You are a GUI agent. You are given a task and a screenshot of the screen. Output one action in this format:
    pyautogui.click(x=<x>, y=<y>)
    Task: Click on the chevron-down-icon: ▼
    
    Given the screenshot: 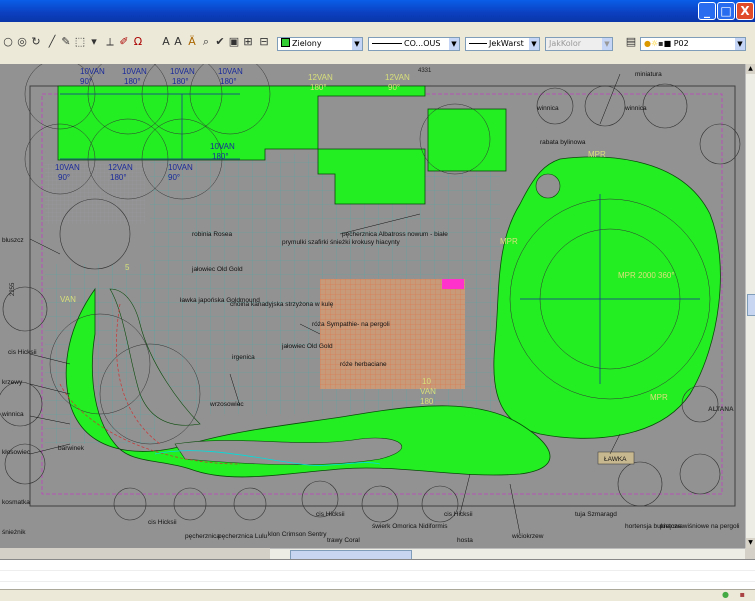 What is the action you would take?
    pyautogui.click(x=454, y=44)
    